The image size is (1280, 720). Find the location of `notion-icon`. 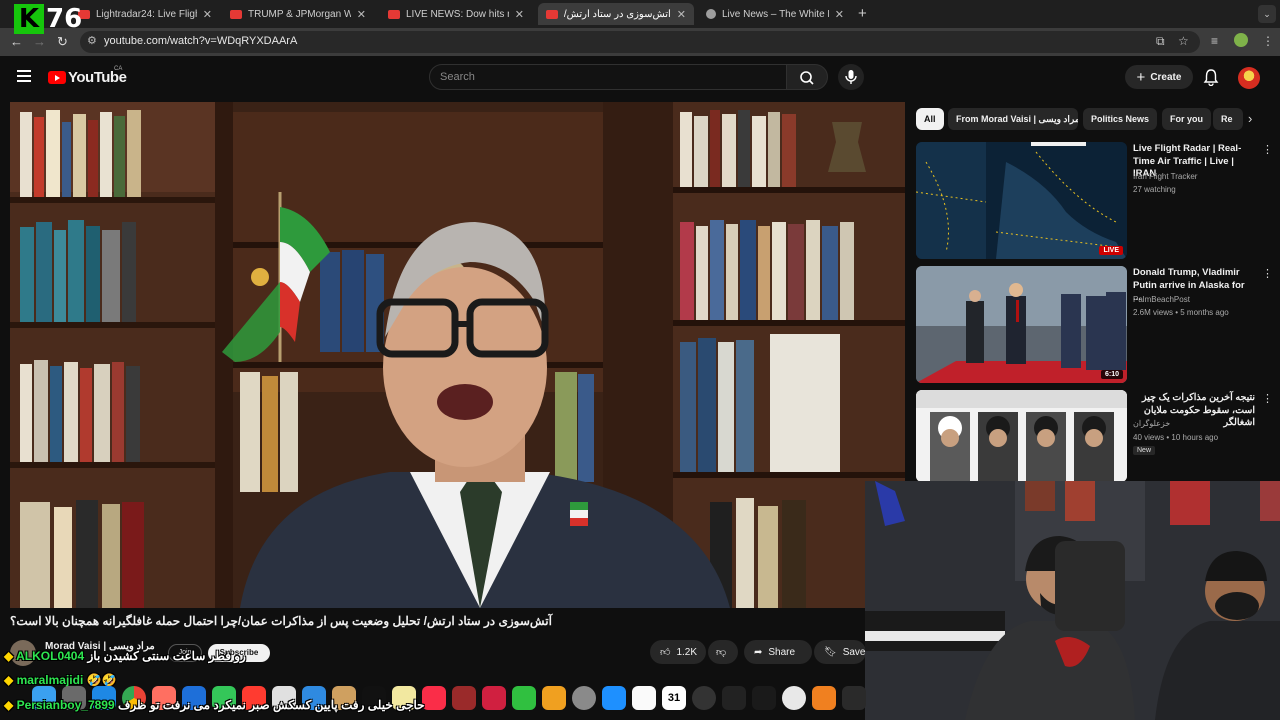

notion-icon is located at coordinates (644, 698).